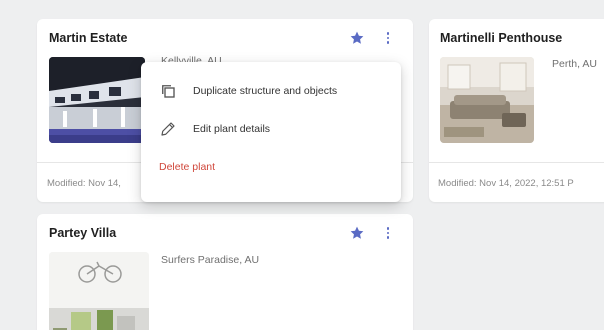 This screenshot has width=604, height=330. I want to click on card-footer: Modified: Nov 14, 2022, 12:51 P, so click(516, 182).